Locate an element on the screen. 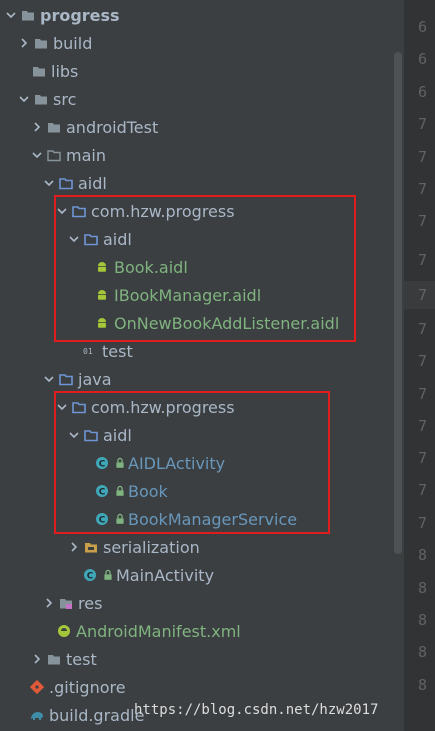 This screenshot has width=435, height=731. tree-row-test-dir: test is located at coordinates (232, 659).